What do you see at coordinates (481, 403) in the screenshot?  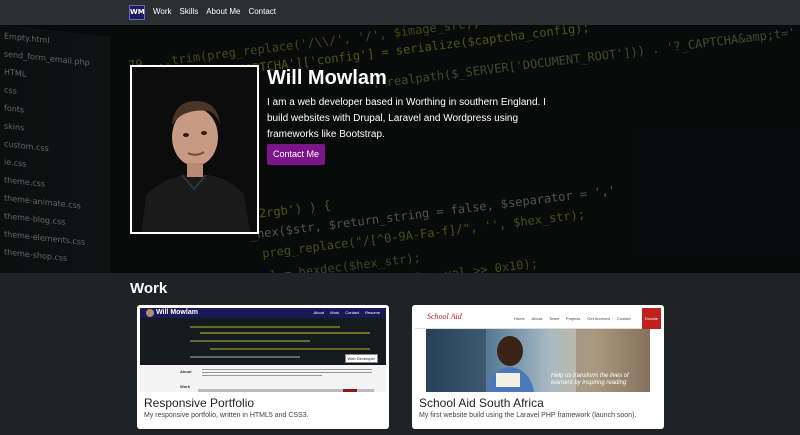 I see `card-title: School Aid South Africa` at bounding box center [481, 403].